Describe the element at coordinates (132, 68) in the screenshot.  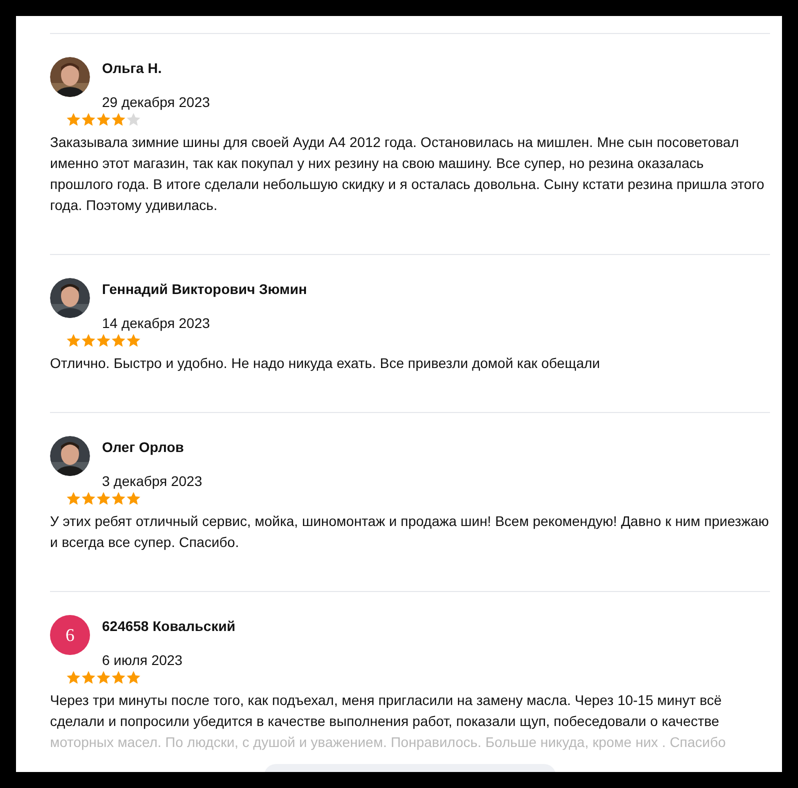
I see `author-name: Ольга Н.` at that location.